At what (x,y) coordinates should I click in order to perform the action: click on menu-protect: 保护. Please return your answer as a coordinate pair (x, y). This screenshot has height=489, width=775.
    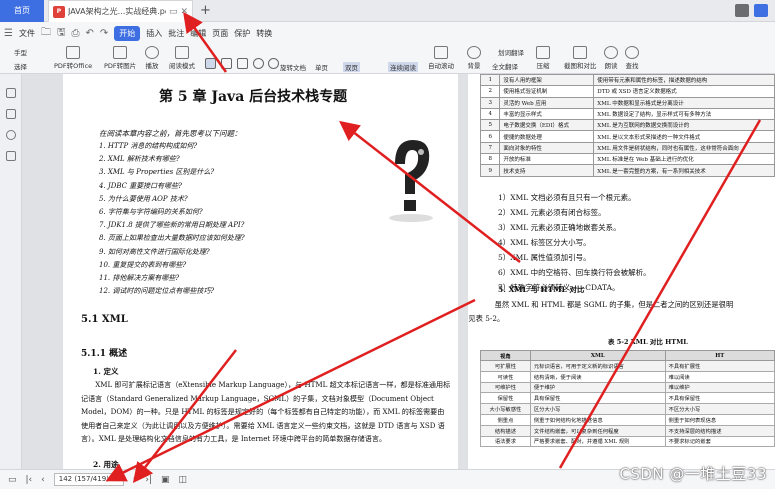
    Looking at the image, I should click on (242, 33).